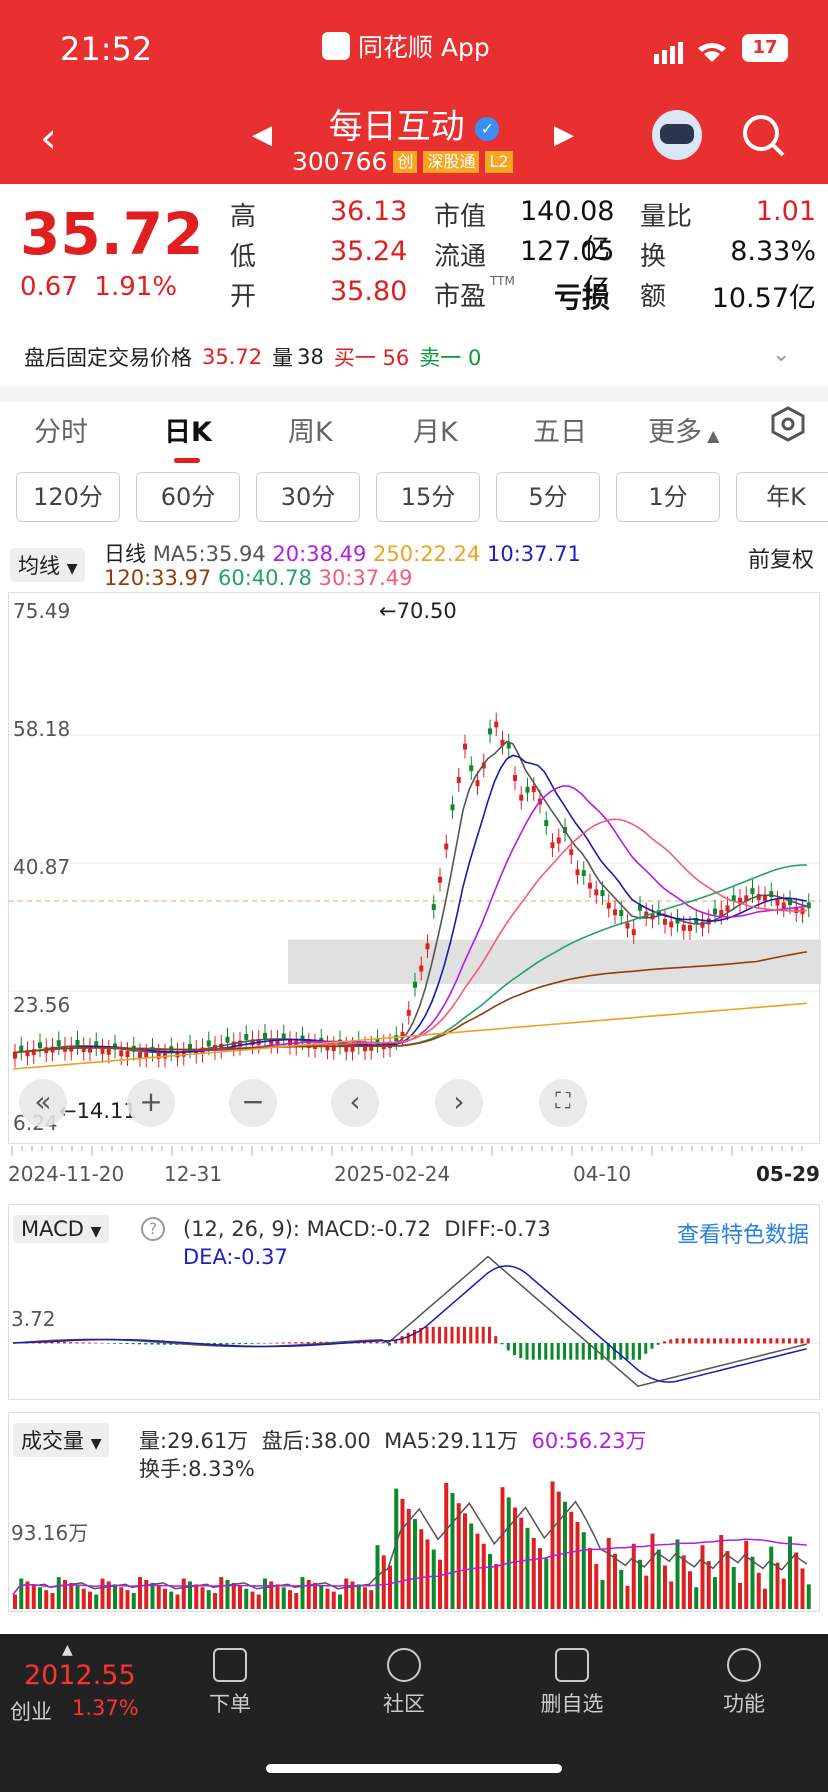 The height and width of the screenshot is (1792, 828). What do you see at coordinates (153, 1229) in the screenshot?
I see `help-icon: ?` at bounding box center [153, 1229].